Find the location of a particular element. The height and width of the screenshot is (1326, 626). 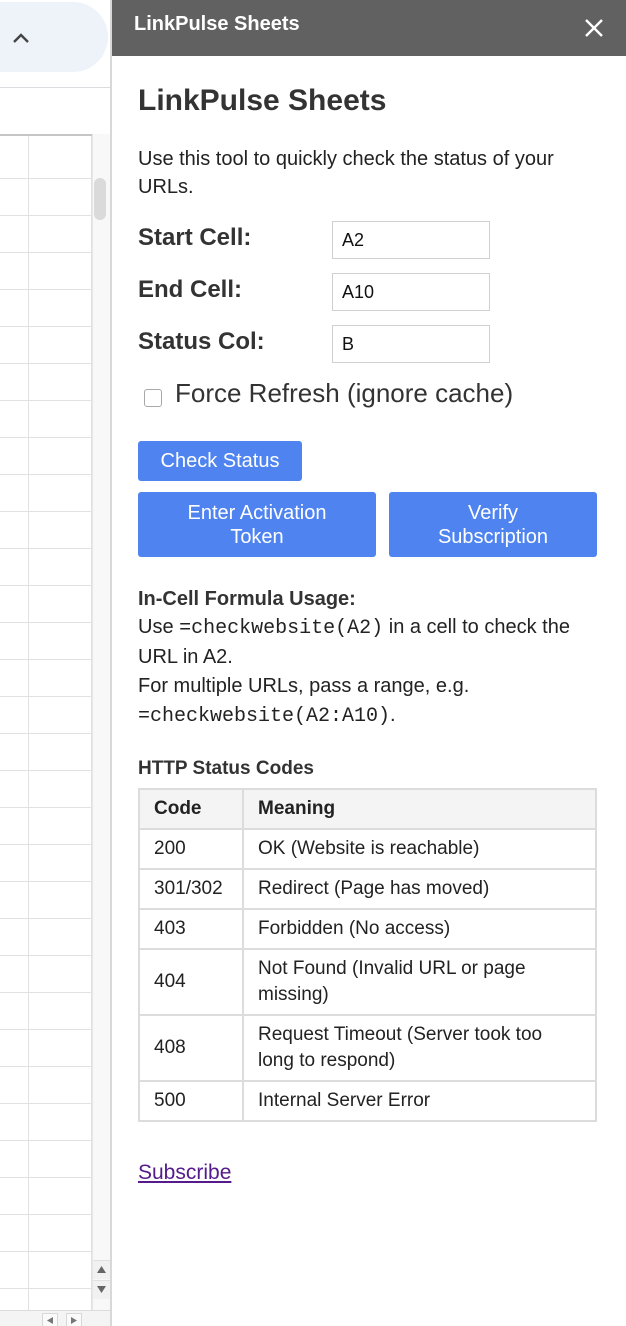

formula-usage-heading: In-Cell Formula Usage: is located at coordinates (247, 599).